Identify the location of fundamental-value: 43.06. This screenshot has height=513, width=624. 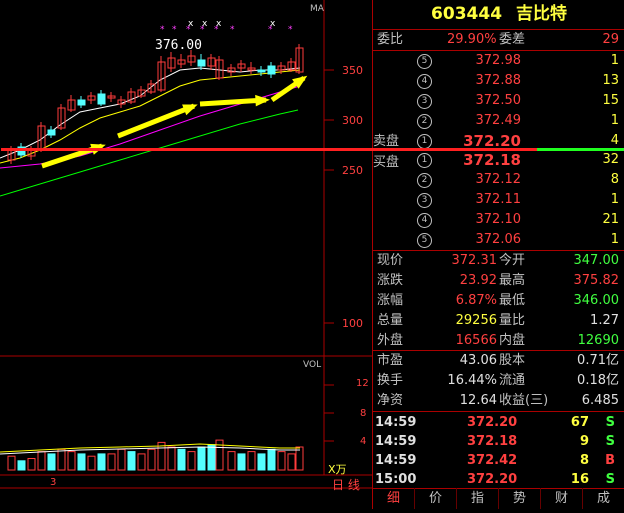
(478, 360).